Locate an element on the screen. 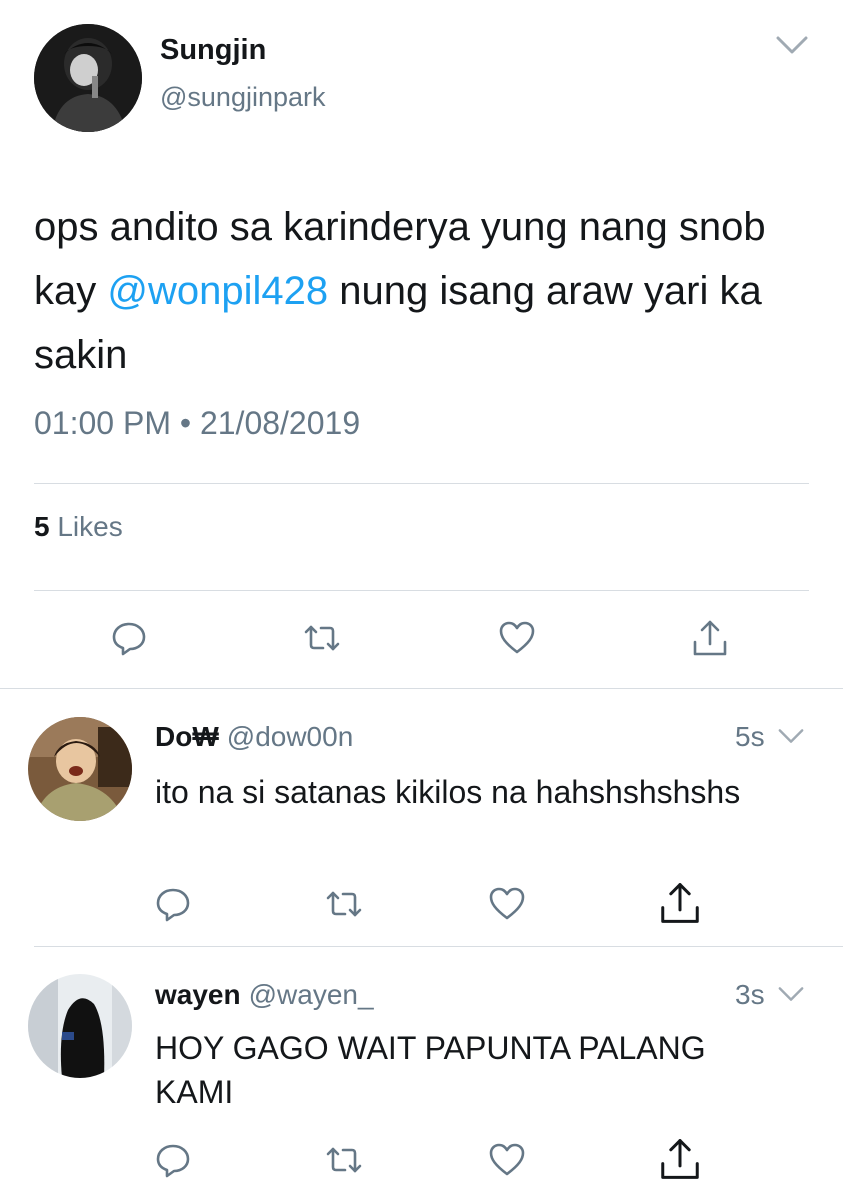 The image size is (843, 1200). reply-header: wayen @wayen_ is located at coordinates (264, 995).